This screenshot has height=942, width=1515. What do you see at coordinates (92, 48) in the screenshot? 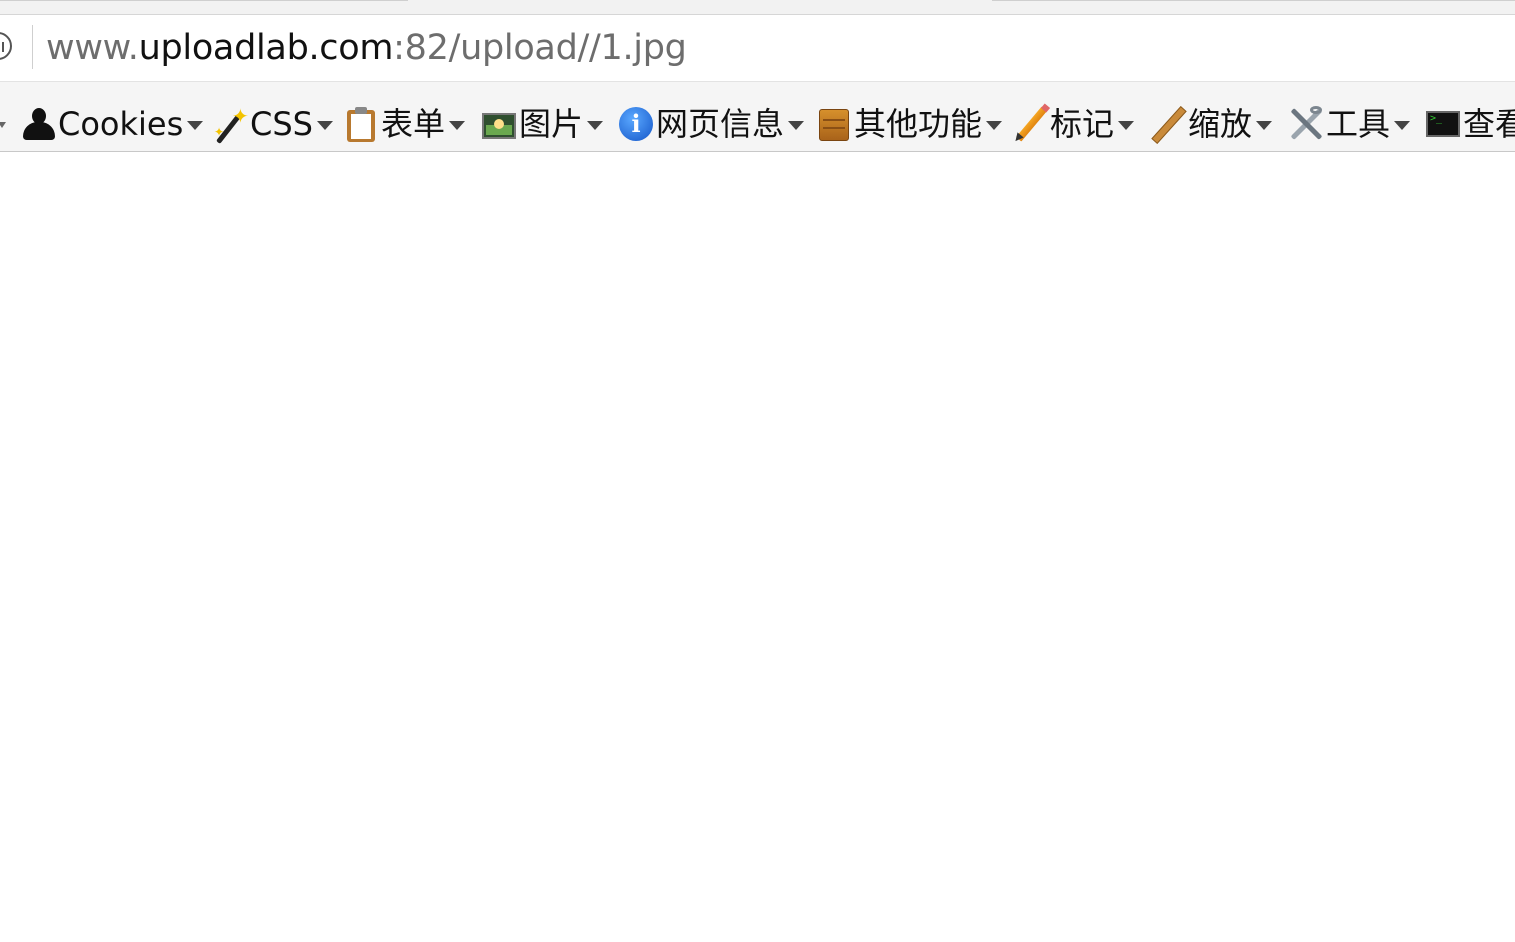
I see `url-prefix: www.` at bounding box center [92, 48].